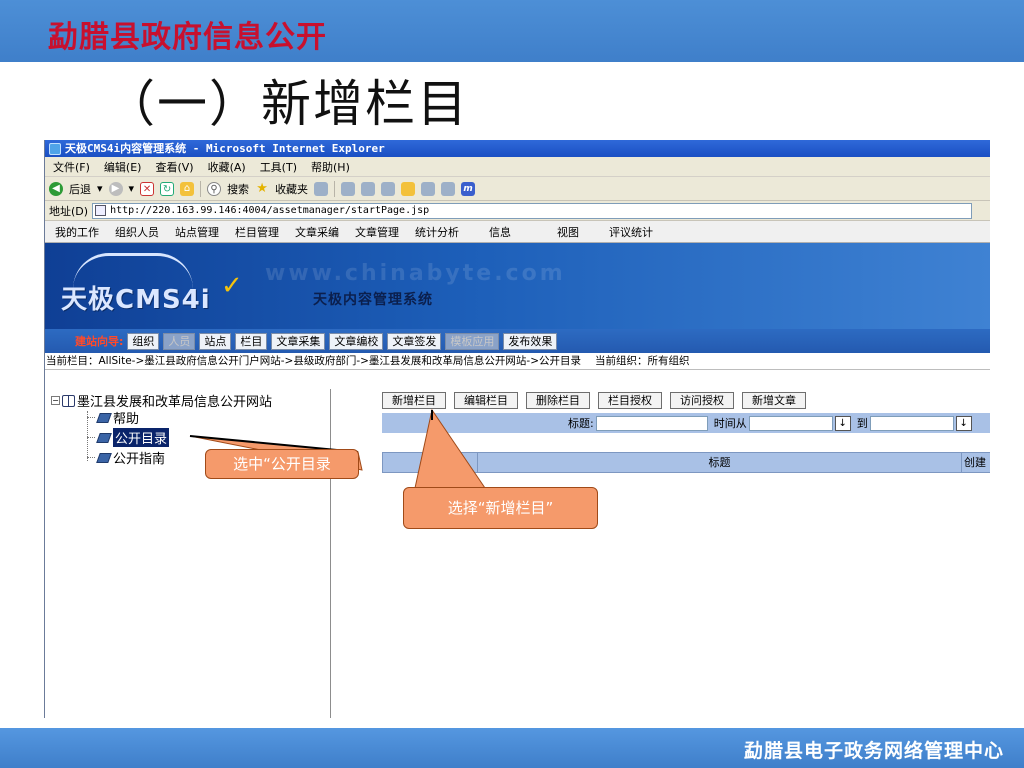  I want to click on action-toolbar: 新增栏目 编辑栏目 删除栏目 栏目授权 访问授权 新增文章, so click(594, 400).